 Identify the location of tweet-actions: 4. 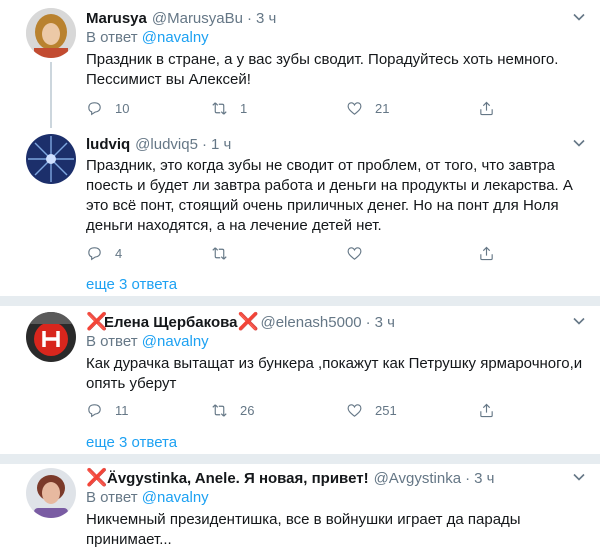
(290, 253).